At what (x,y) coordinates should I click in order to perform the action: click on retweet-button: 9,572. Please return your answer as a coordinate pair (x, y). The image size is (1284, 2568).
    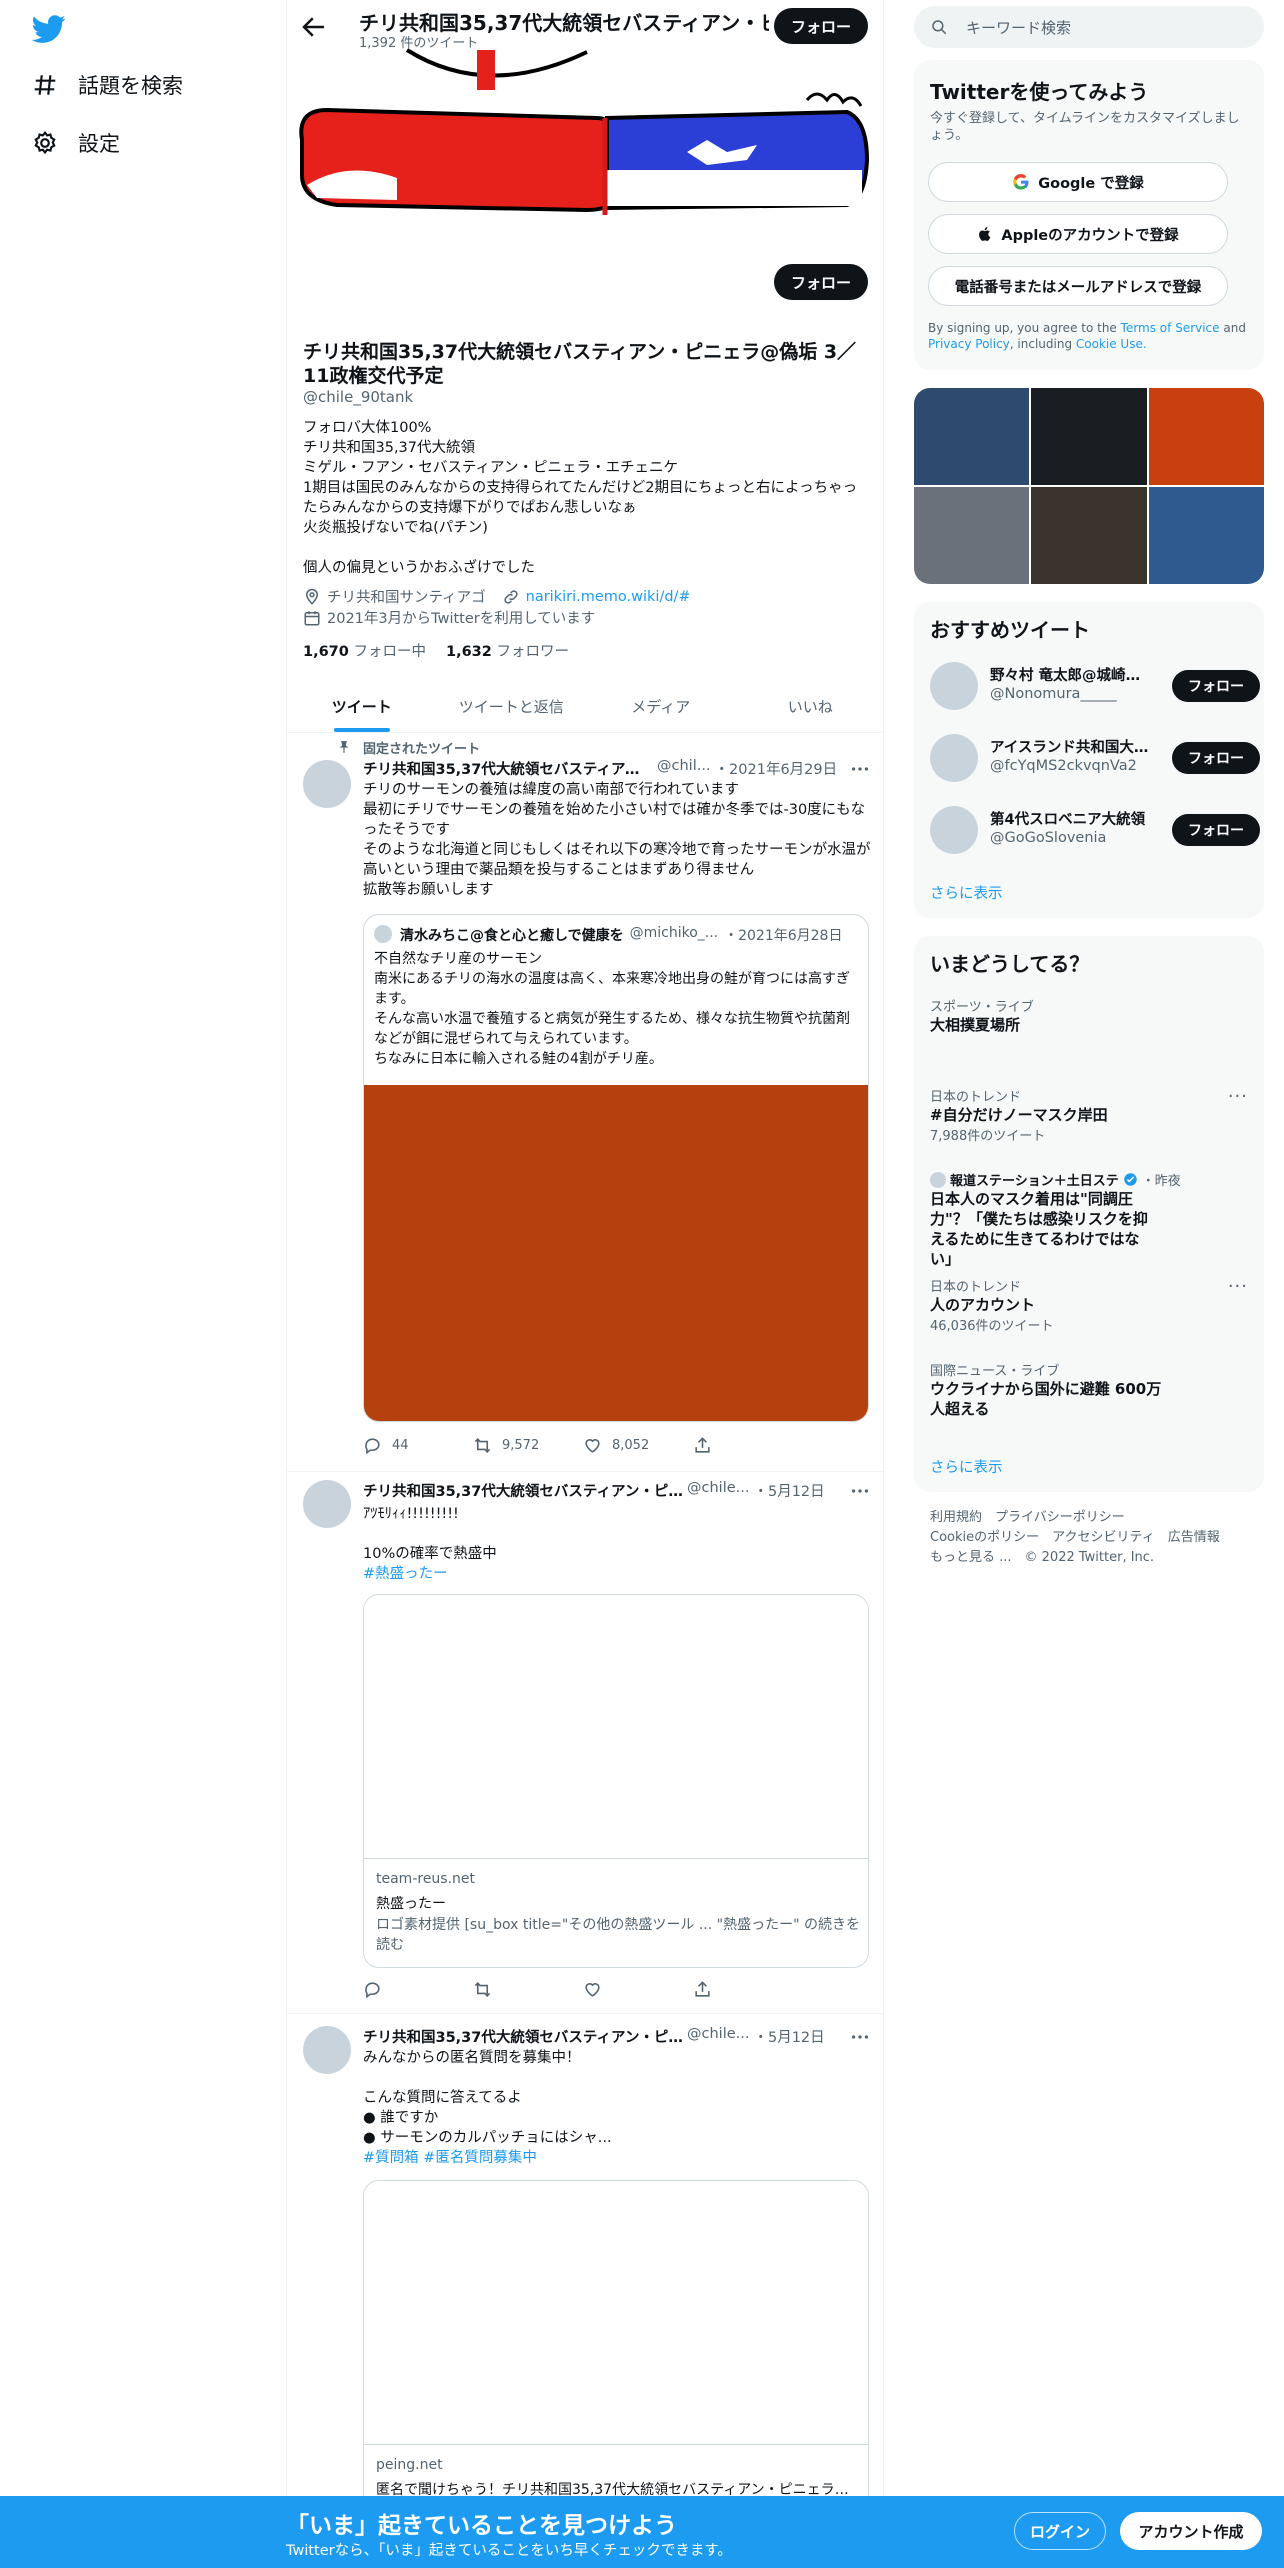
    Looking at the image, I should click on (528, 1445).